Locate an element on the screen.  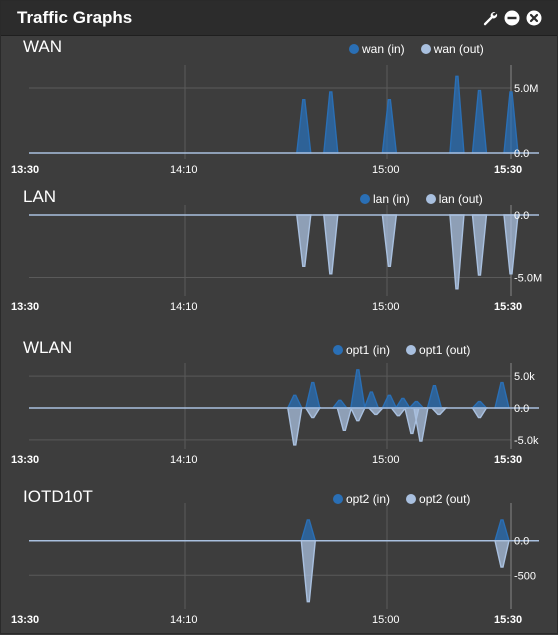
legend: wan (in) wan (out) is located at coordinates (416, 49).